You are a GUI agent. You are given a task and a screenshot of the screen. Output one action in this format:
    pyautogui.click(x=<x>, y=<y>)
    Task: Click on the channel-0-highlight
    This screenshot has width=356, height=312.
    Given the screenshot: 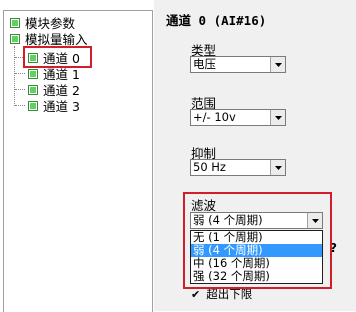 What is the action you would take?
    pyautogui.click(x=57, y=57)
    